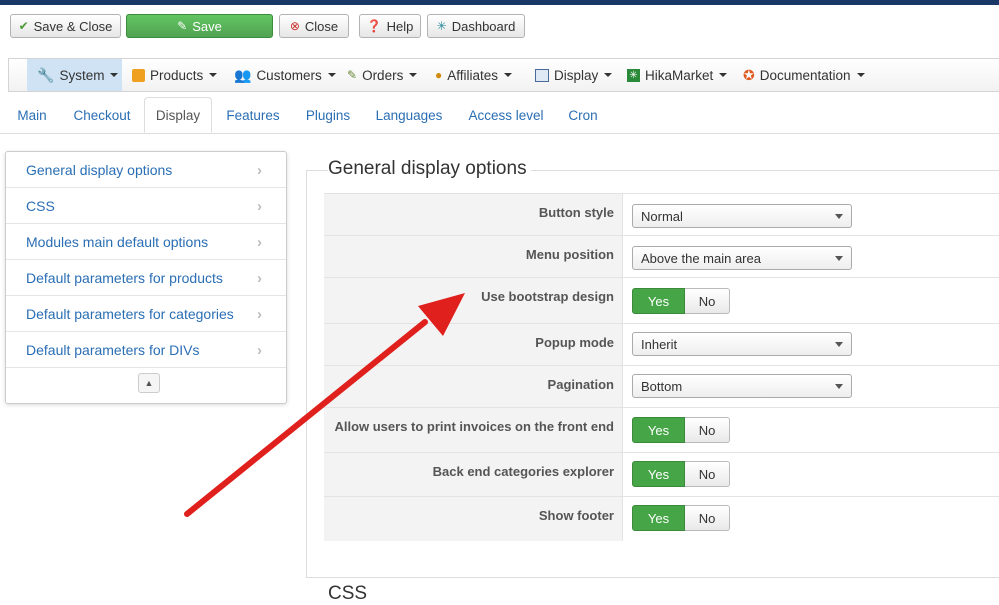 This screenshot has height=605, width=999. Describe the element at coordinates (473, 214) in the screenshot. I see `option-label: Button style` at that location.